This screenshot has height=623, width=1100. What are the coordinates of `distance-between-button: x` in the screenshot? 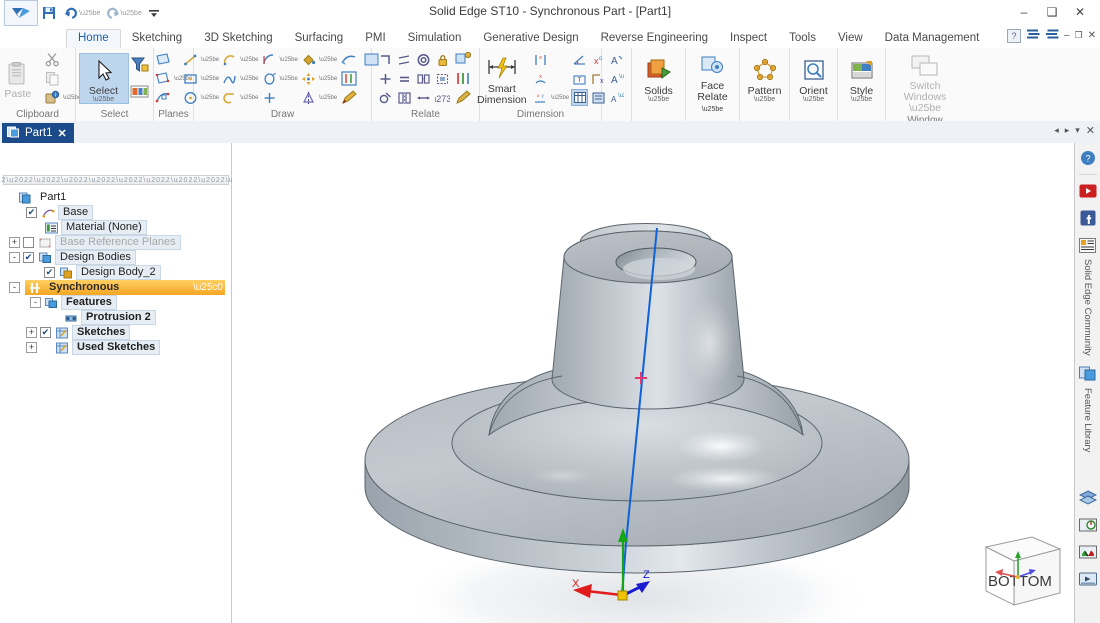 It's located at (550, 59).